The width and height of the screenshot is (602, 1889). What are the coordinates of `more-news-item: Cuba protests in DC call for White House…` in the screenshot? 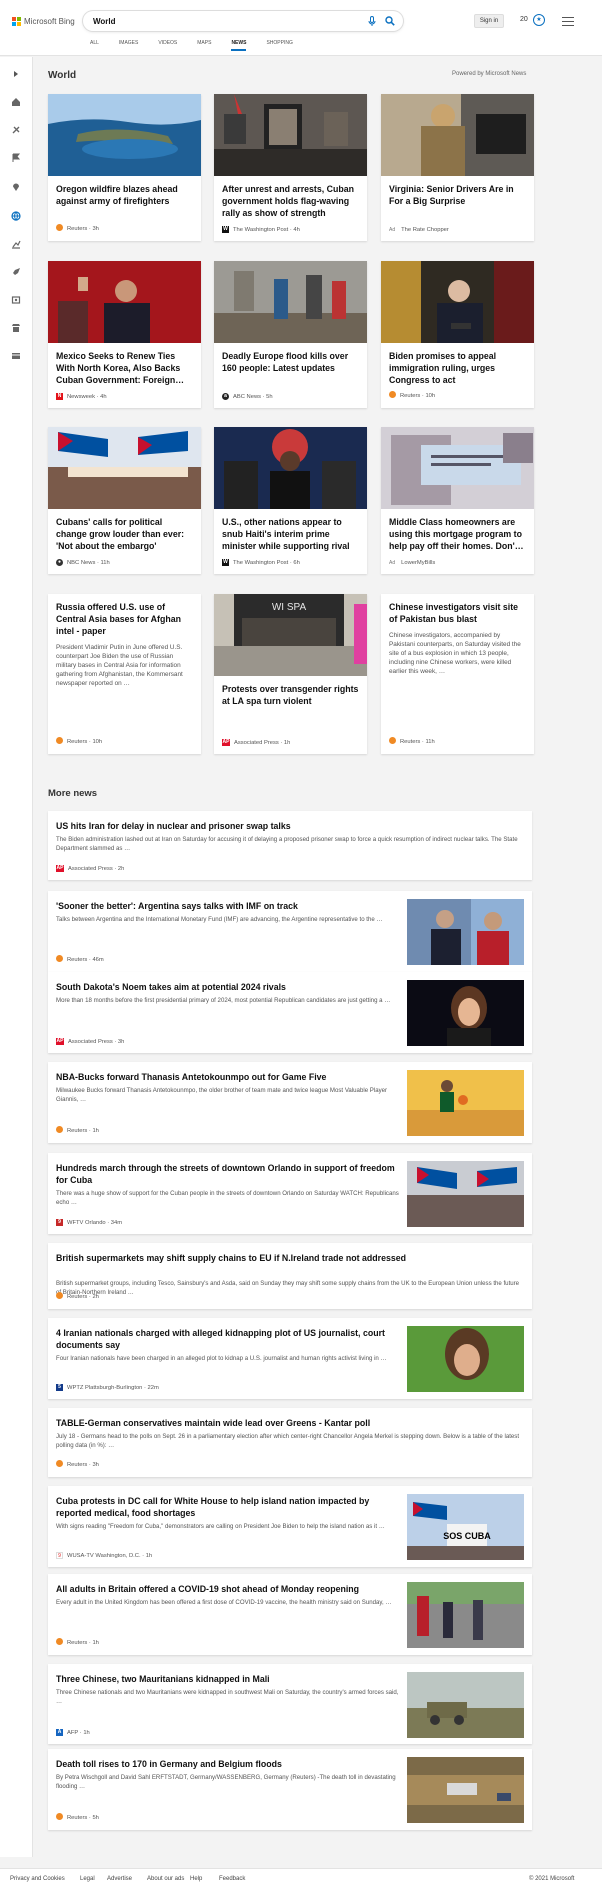 It's located at (290, 1526).